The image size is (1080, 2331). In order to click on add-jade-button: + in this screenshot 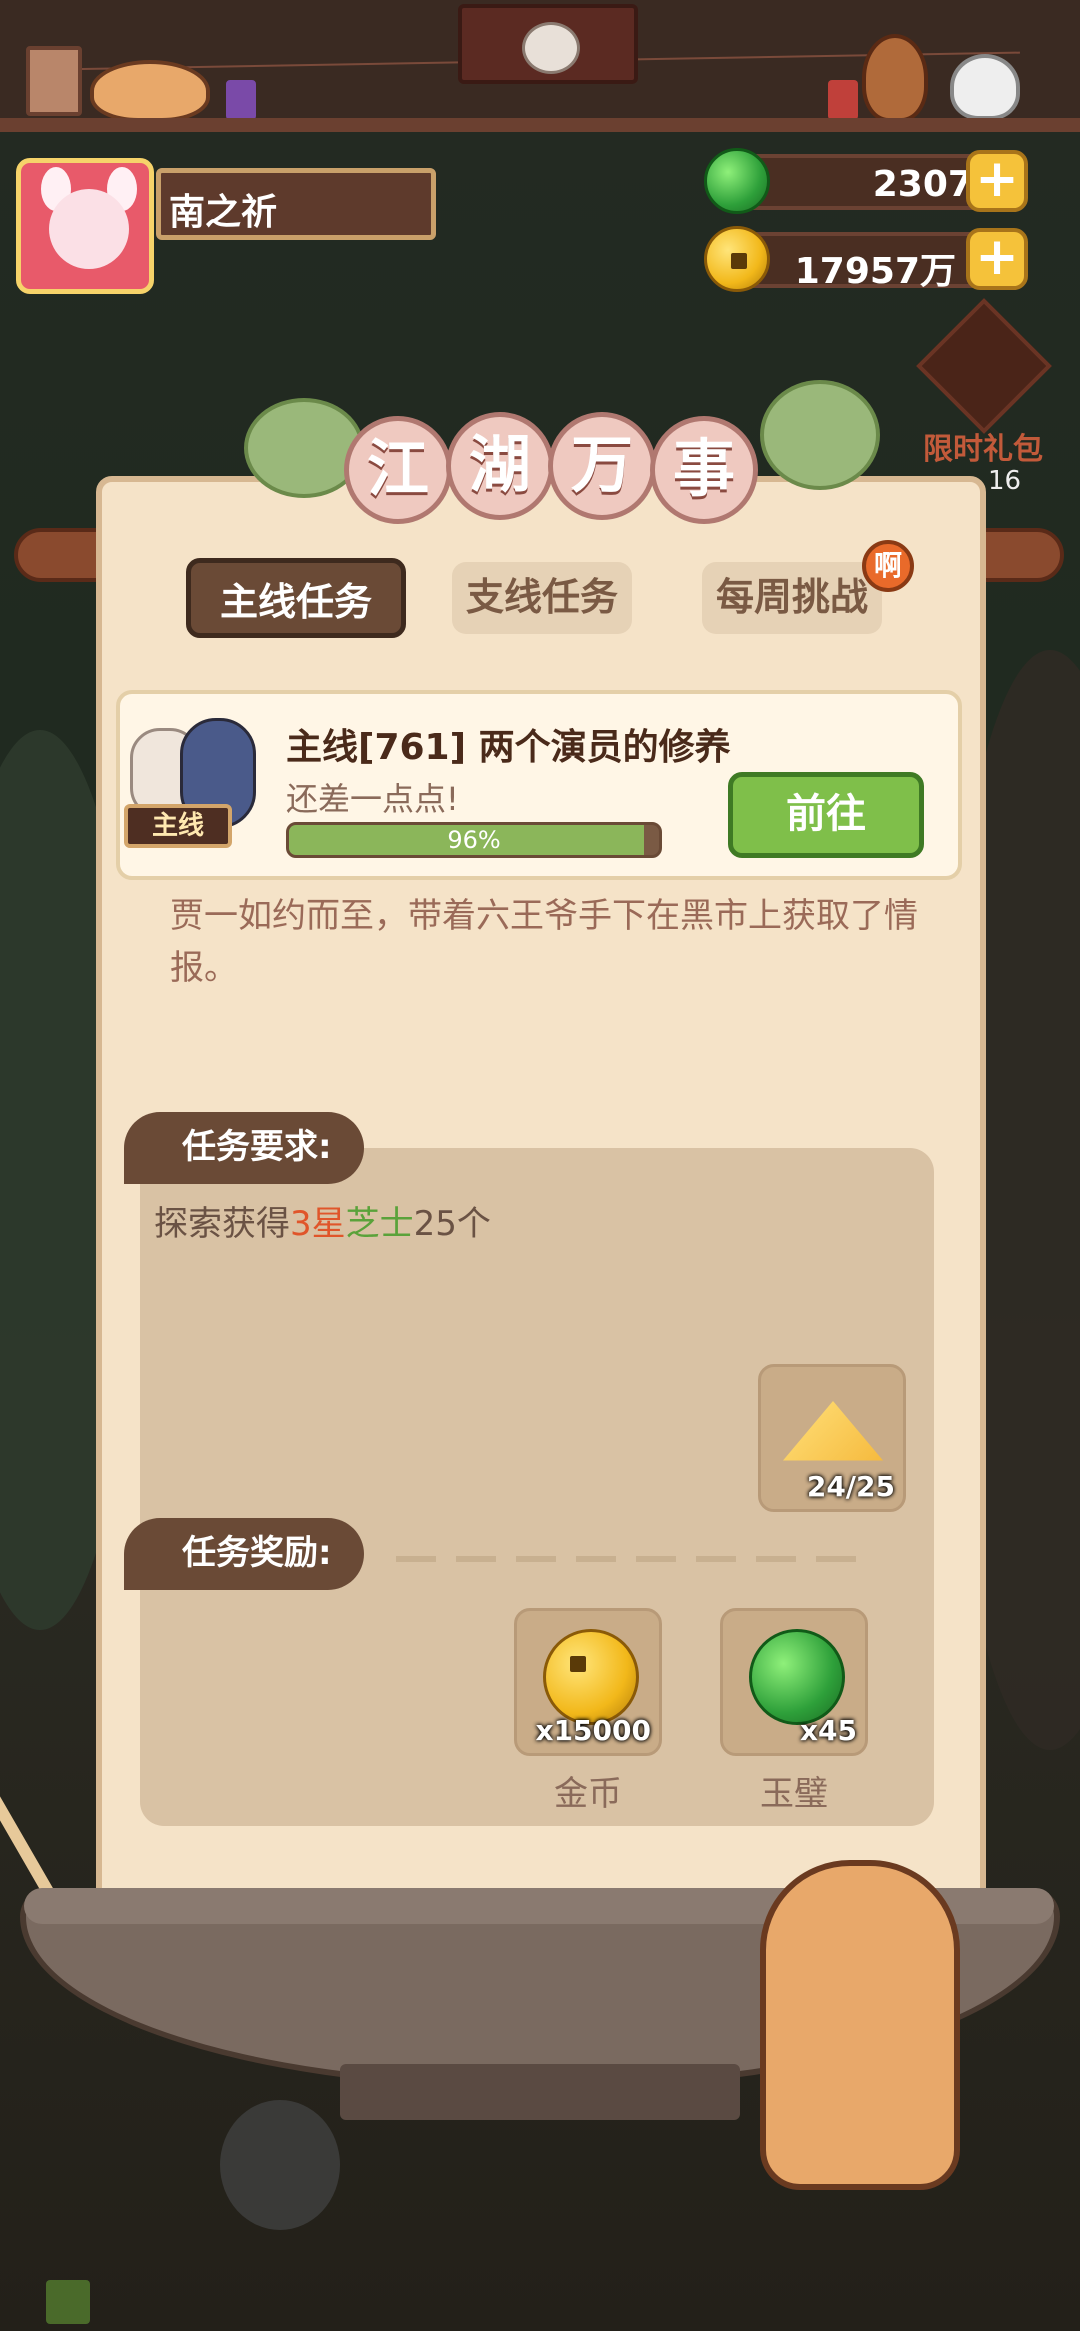, I will do `click(997, 181)`.